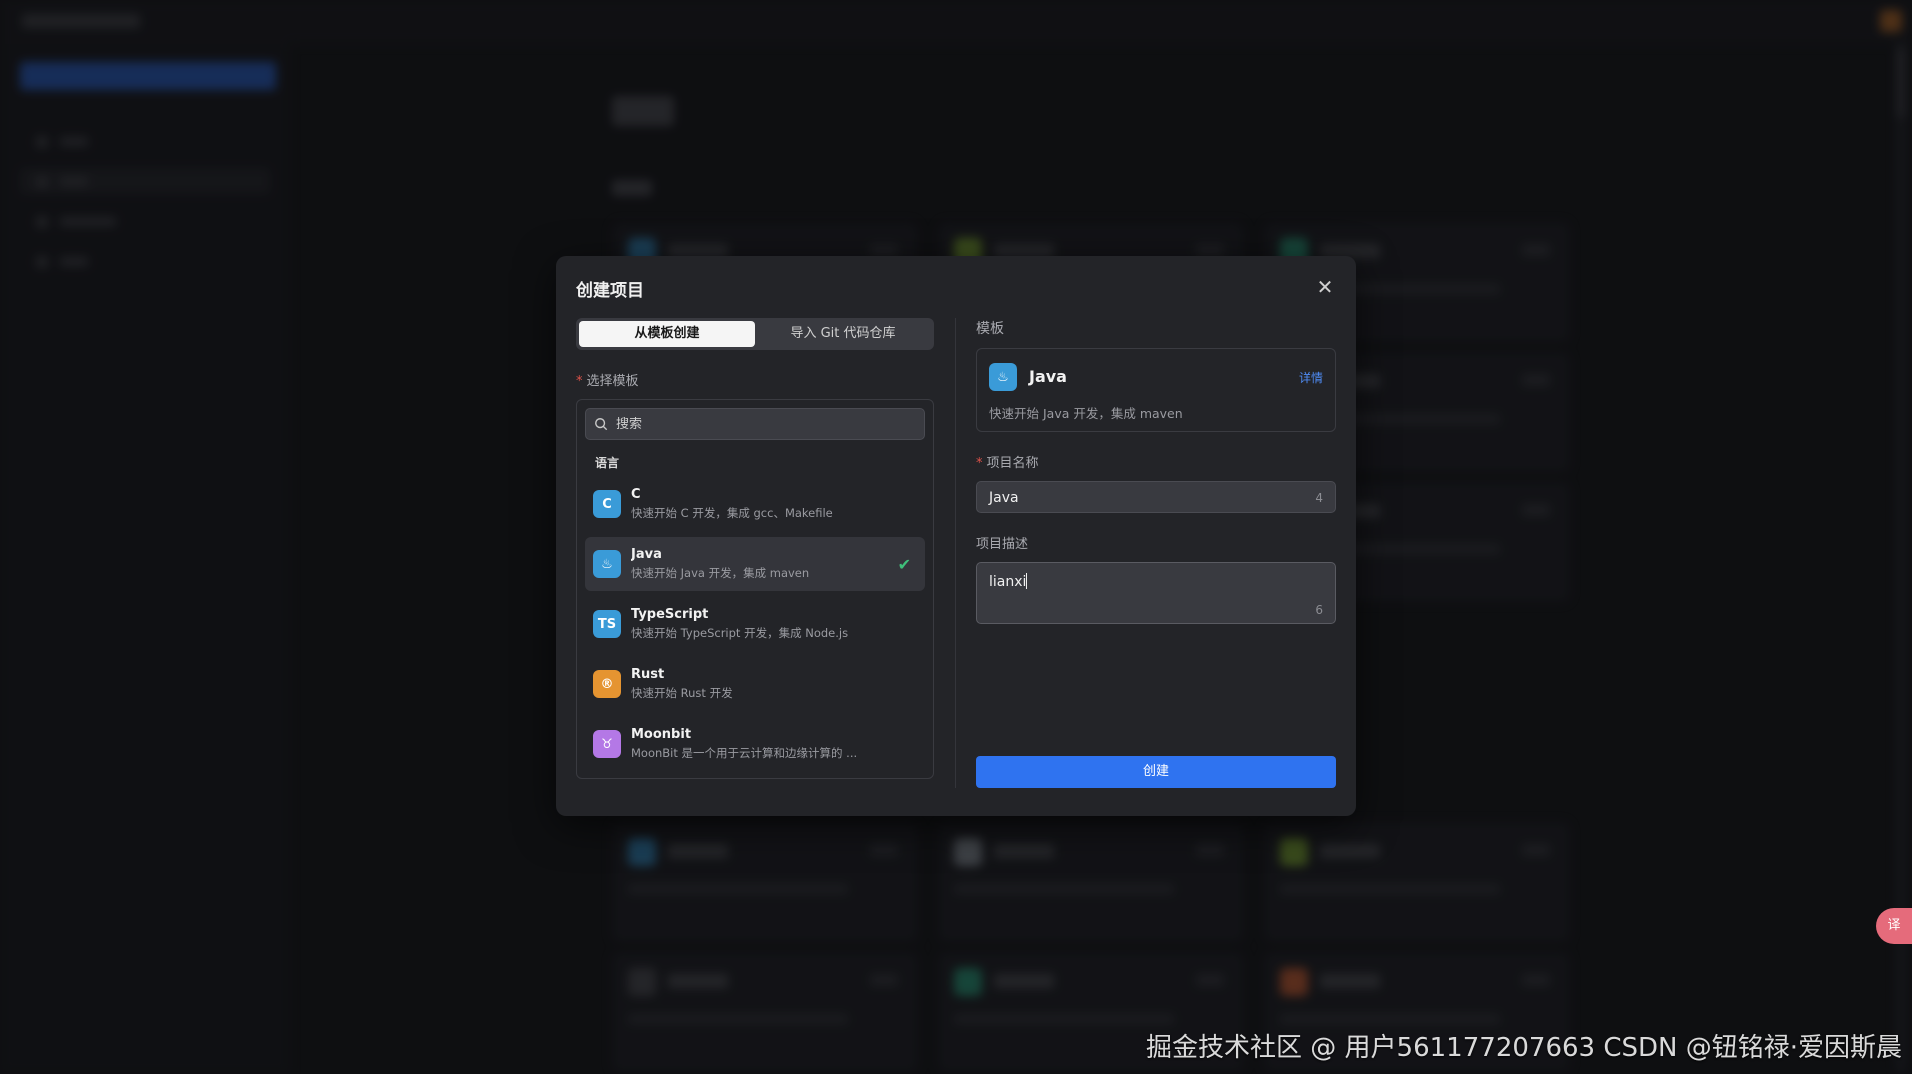 This screenshot has height=1074, width=1912. What do you see at coordinates (990, 329) in the screenshot?
I see `template-section-title: 模板` at bounding box center [990, 329].